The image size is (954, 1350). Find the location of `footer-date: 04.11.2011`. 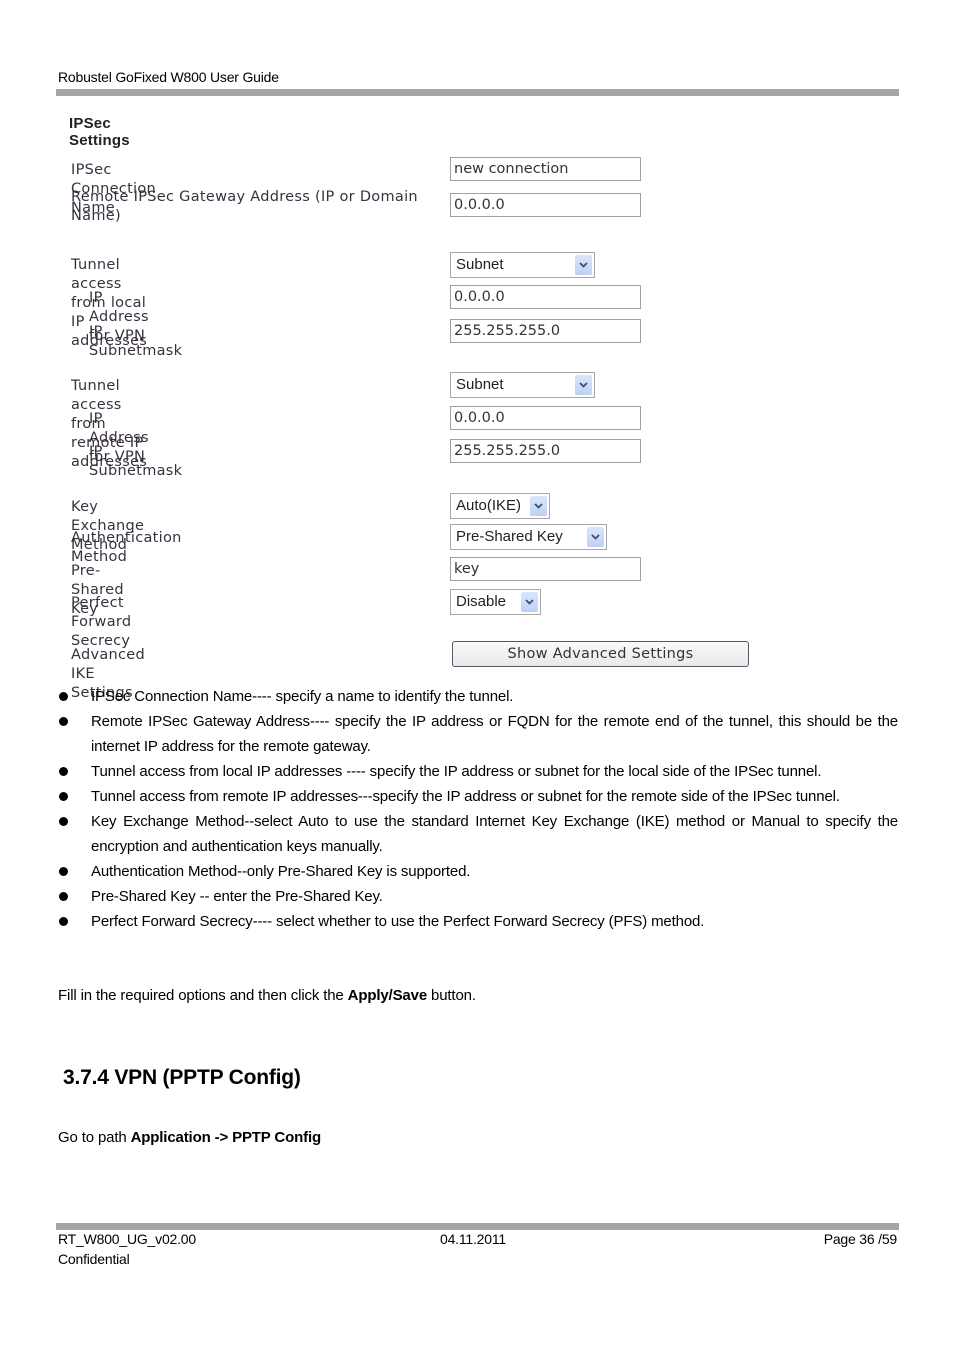

footer-date: 04.11.2011 is located at coordinates (473, 1239).